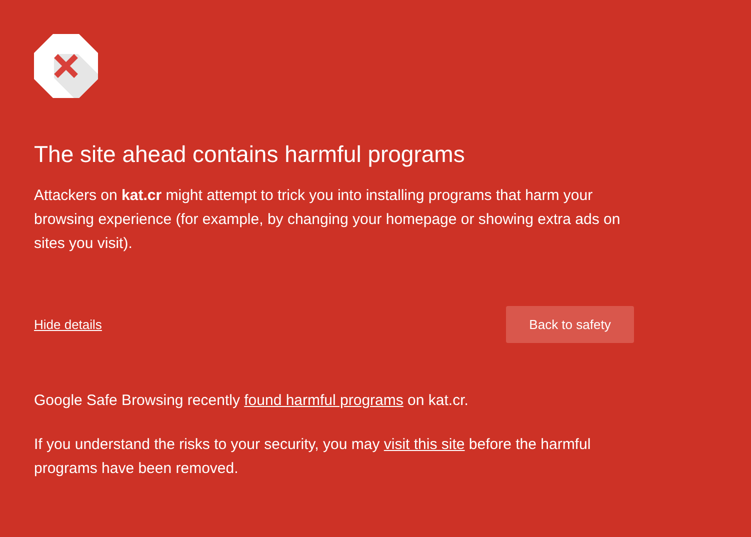 The image size is (751, 537). Describe the element at coordinates (313, 457) in the screenshot. I see `details-text: If you understand the risks to your security, you may visit this site before the harmful programs have been removed.` at that location.